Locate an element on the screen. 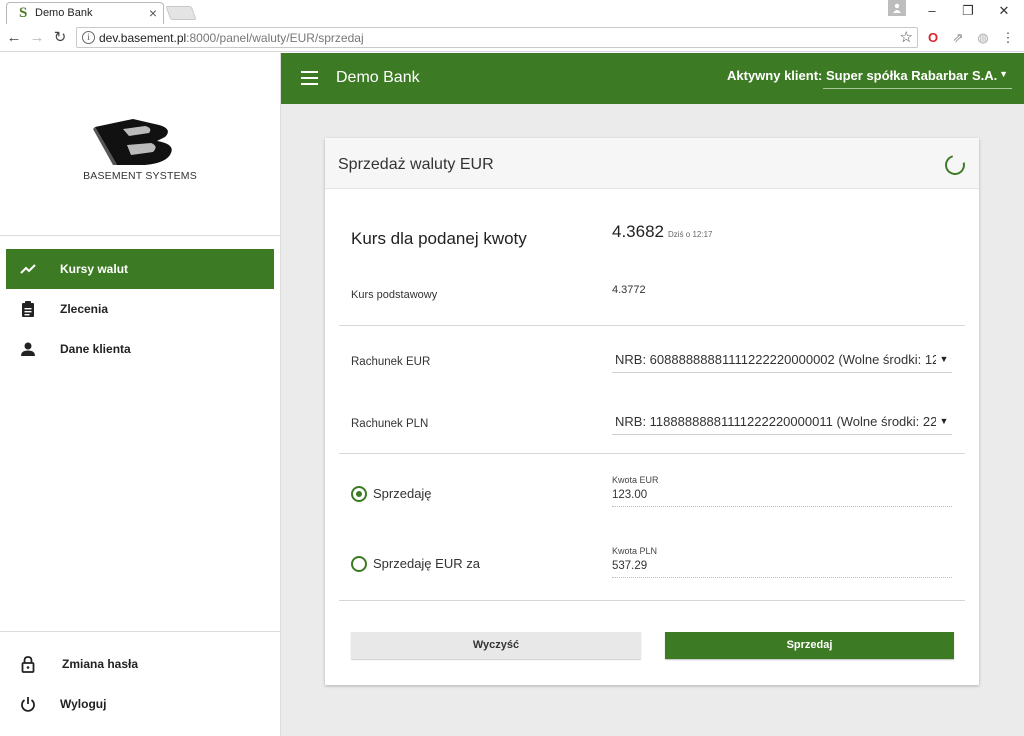 The image size is (1024, 736). pln-amount-label: Kwota PLN is located at coordinates (635, 551).